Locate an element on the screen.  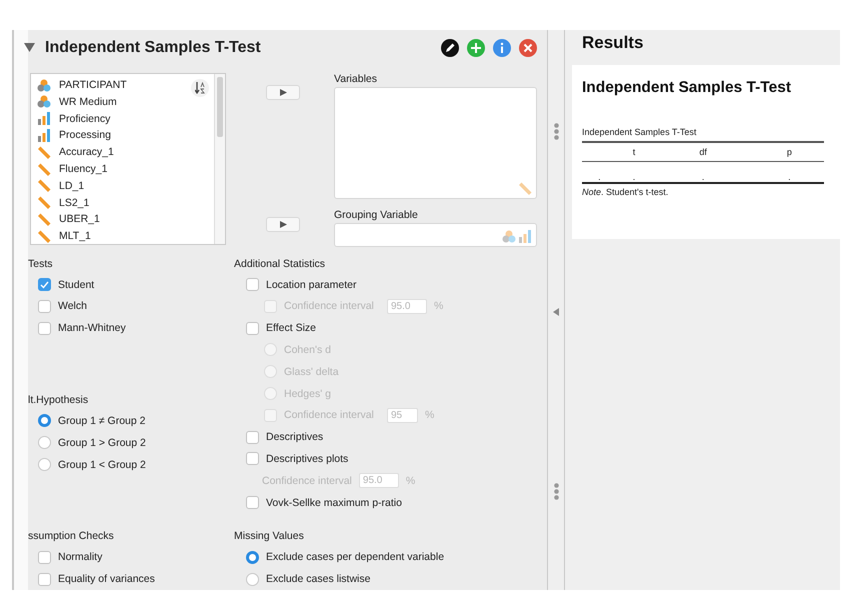
option-label: Descriptives is located at coordinates (295, 437).